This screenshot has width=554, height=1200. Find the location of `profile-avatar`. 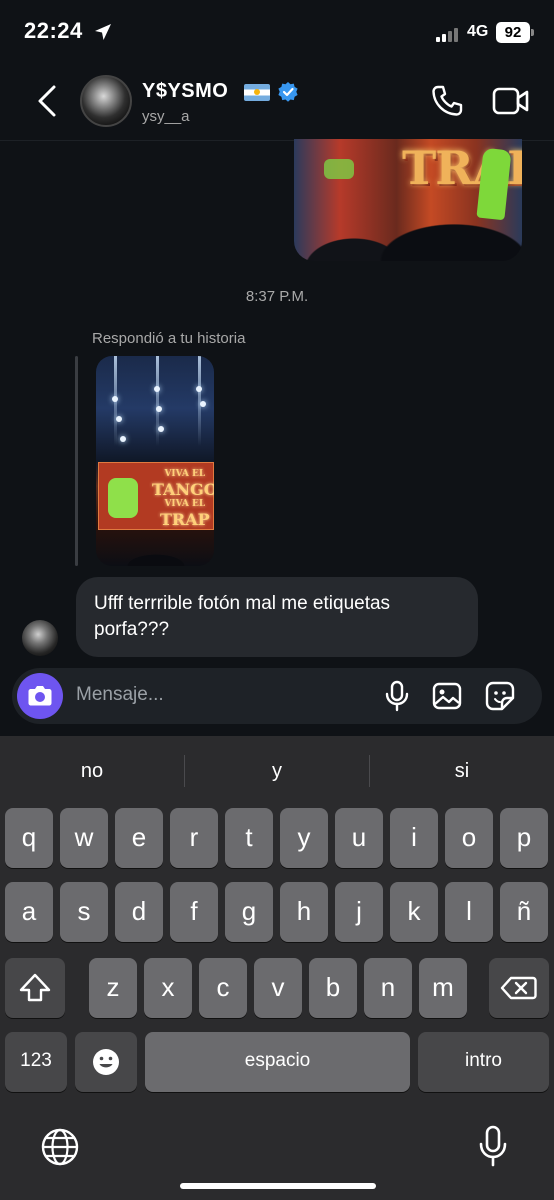

profile-avatar is located at coordinates (106, 101).